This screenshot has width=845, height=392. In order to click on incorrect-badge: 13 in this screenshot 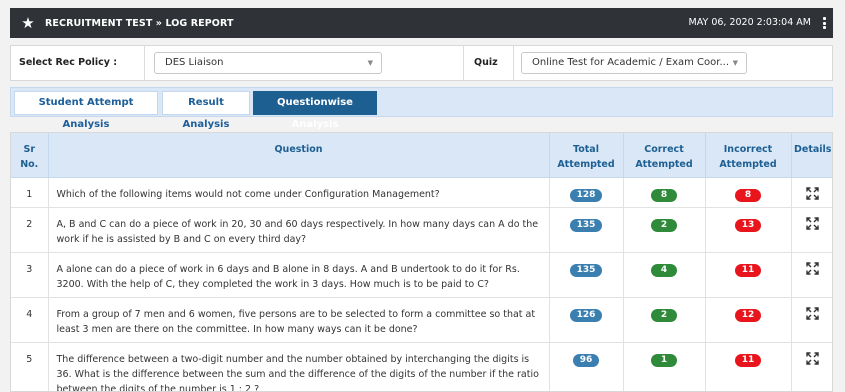, I will do `click(748, 225)`.